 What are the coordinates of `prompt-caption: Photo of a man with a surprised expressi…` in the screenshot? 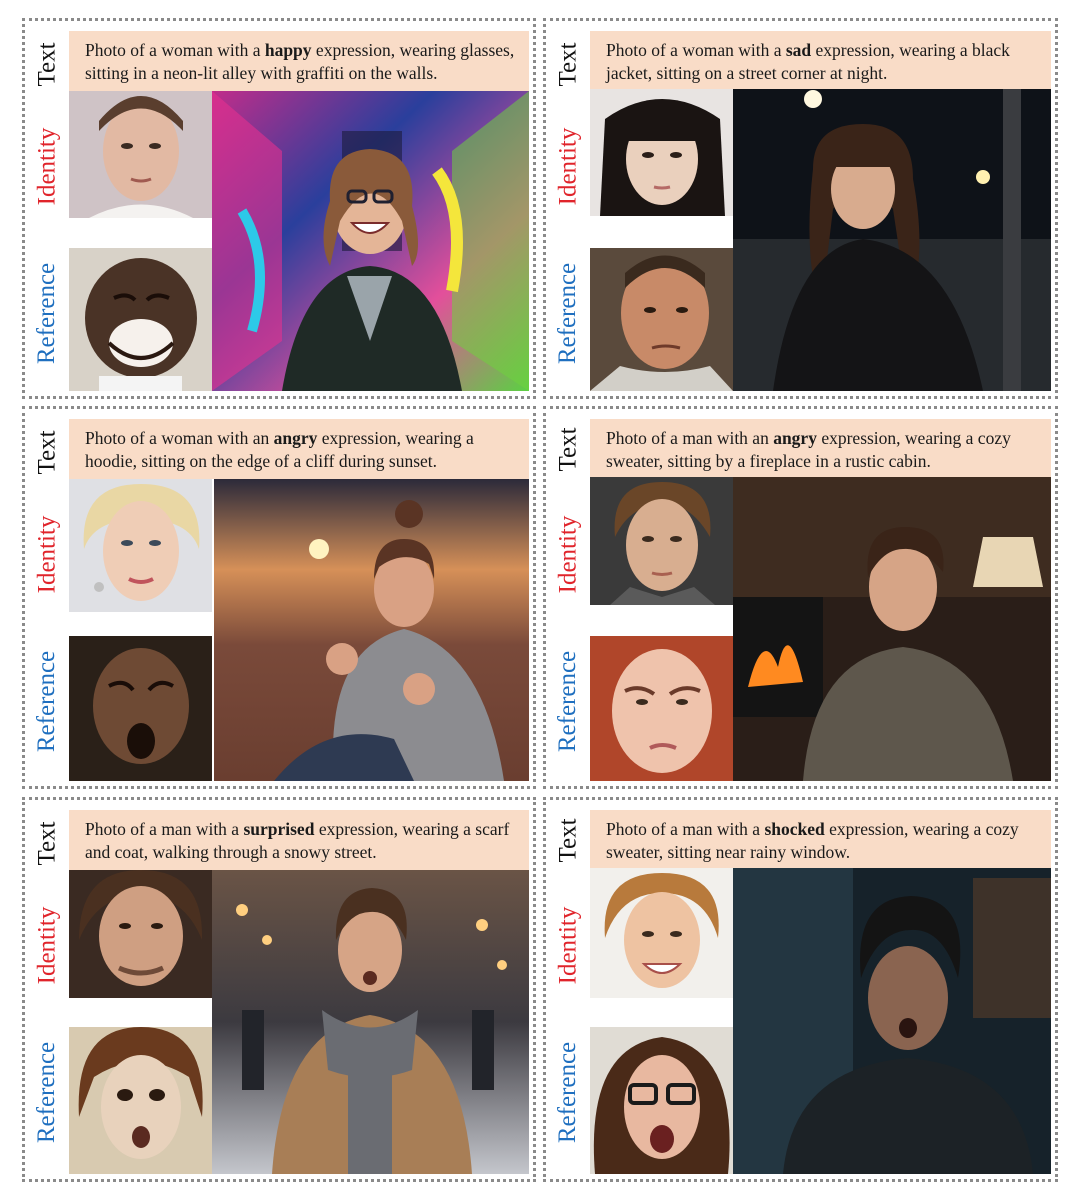 It's located at (299, 840).